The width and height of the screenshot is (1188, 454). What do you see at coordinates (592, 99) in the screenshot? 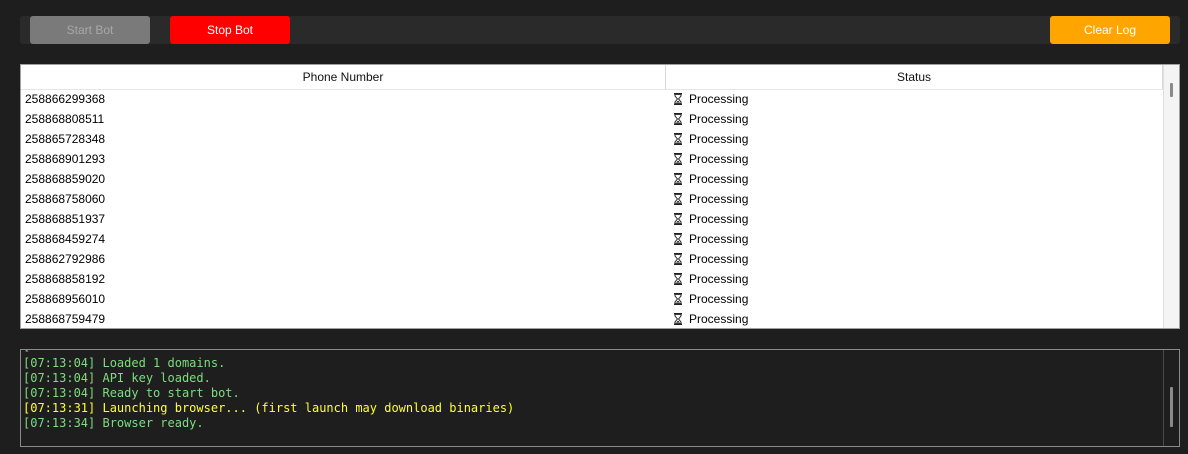
I see `table-row: 258866299368 Processing` at bounding box center [592, 99].